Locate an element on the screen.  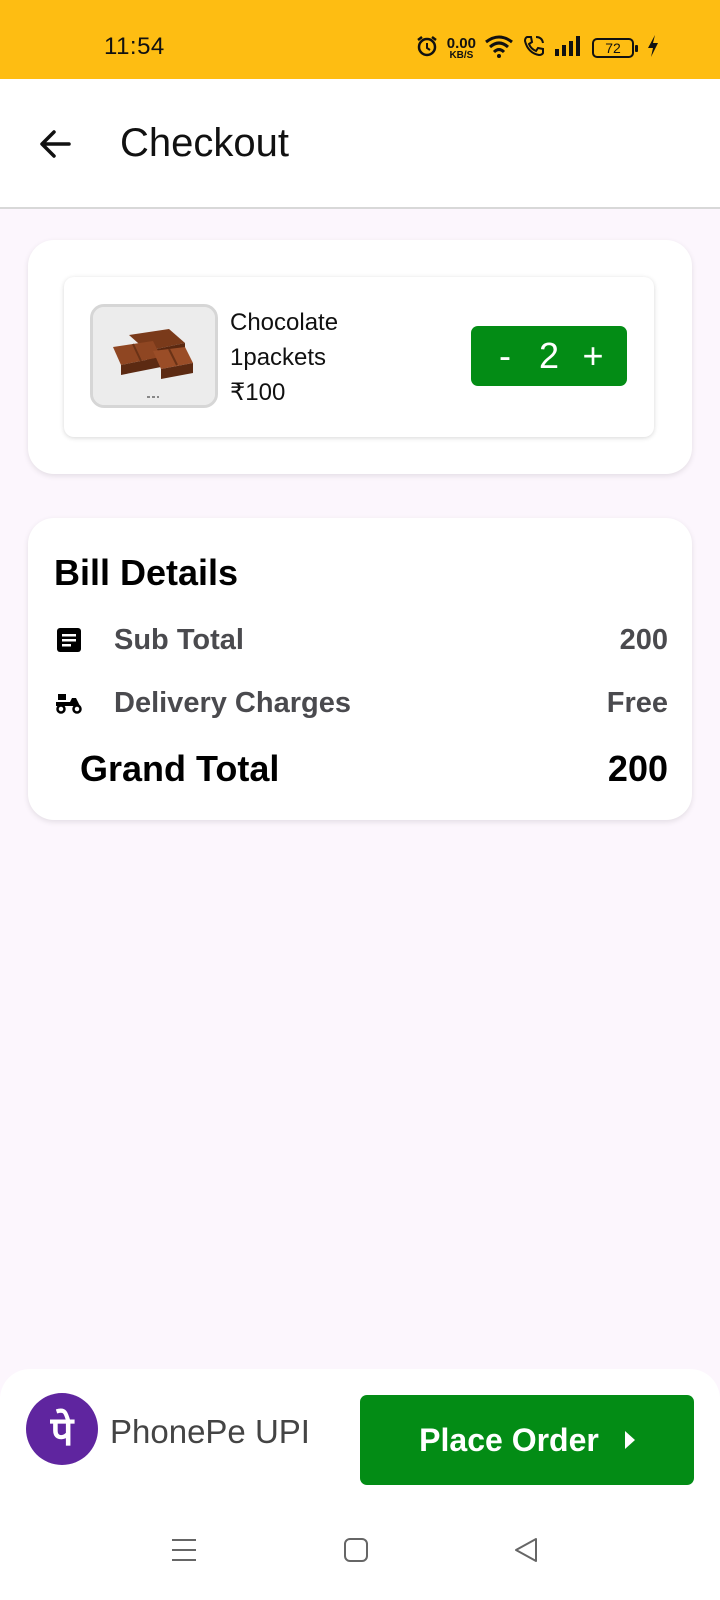
caret-right-icon is located at coordinates (629, 1440).